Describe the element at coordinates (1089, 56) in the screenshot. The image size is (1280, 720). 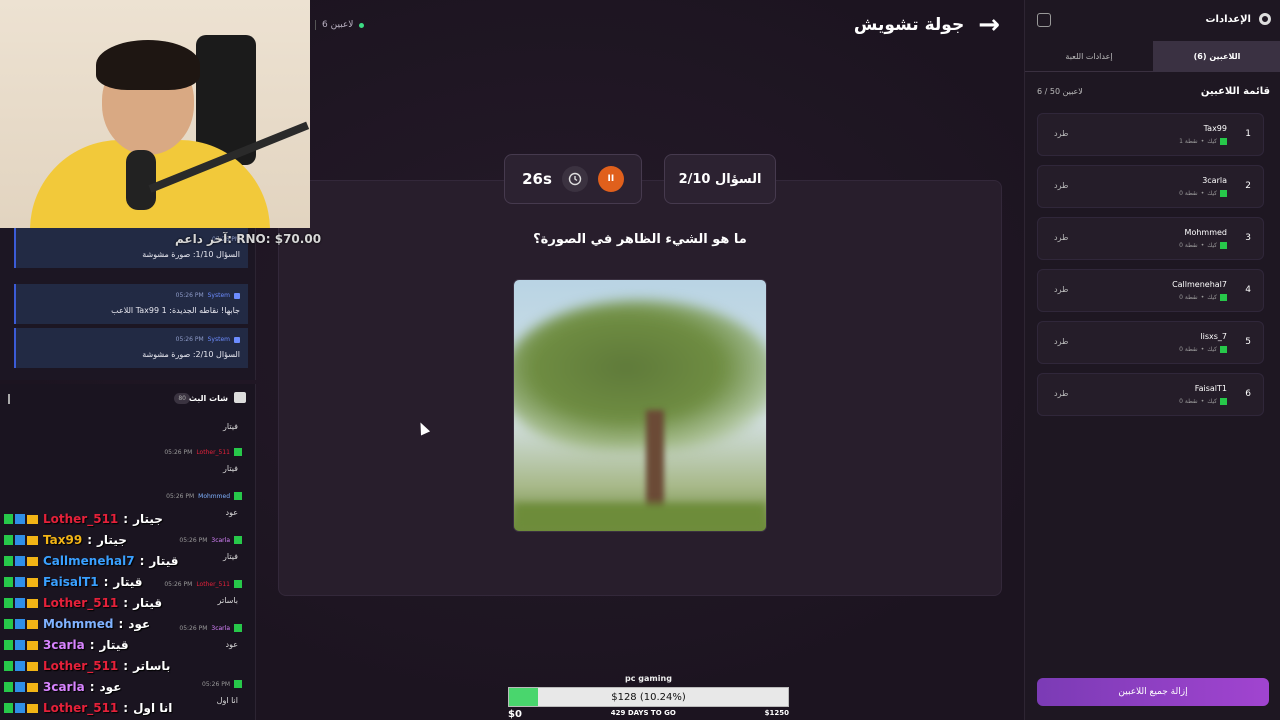
I see `tab-game-settings: إعدادات اللعبة` at that location.